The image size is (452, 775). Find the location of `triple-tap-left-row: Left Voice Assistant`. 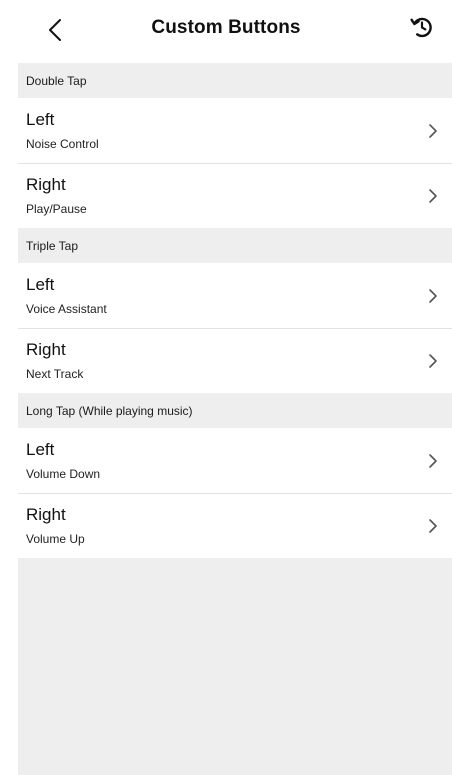

triple-tap-left-row: Left Voice Assistant is located at coordinates (235, 295).